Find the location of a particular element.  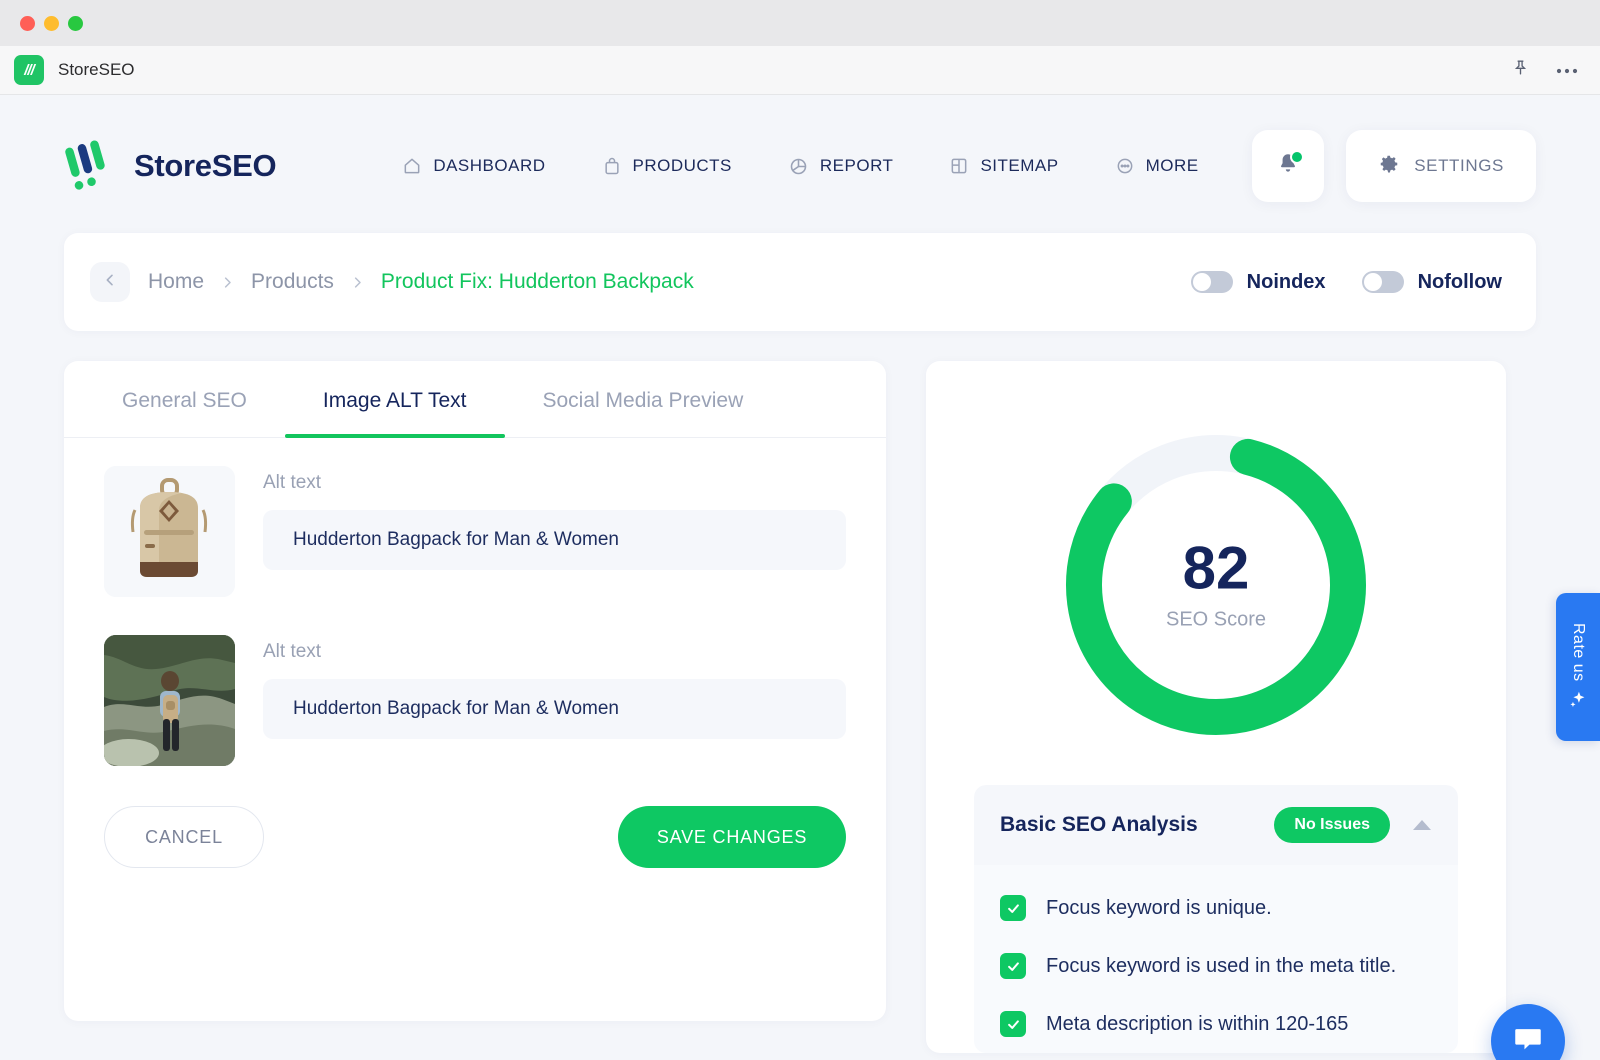

cancel-button: CANCEL is located at coordinates (184, 837).